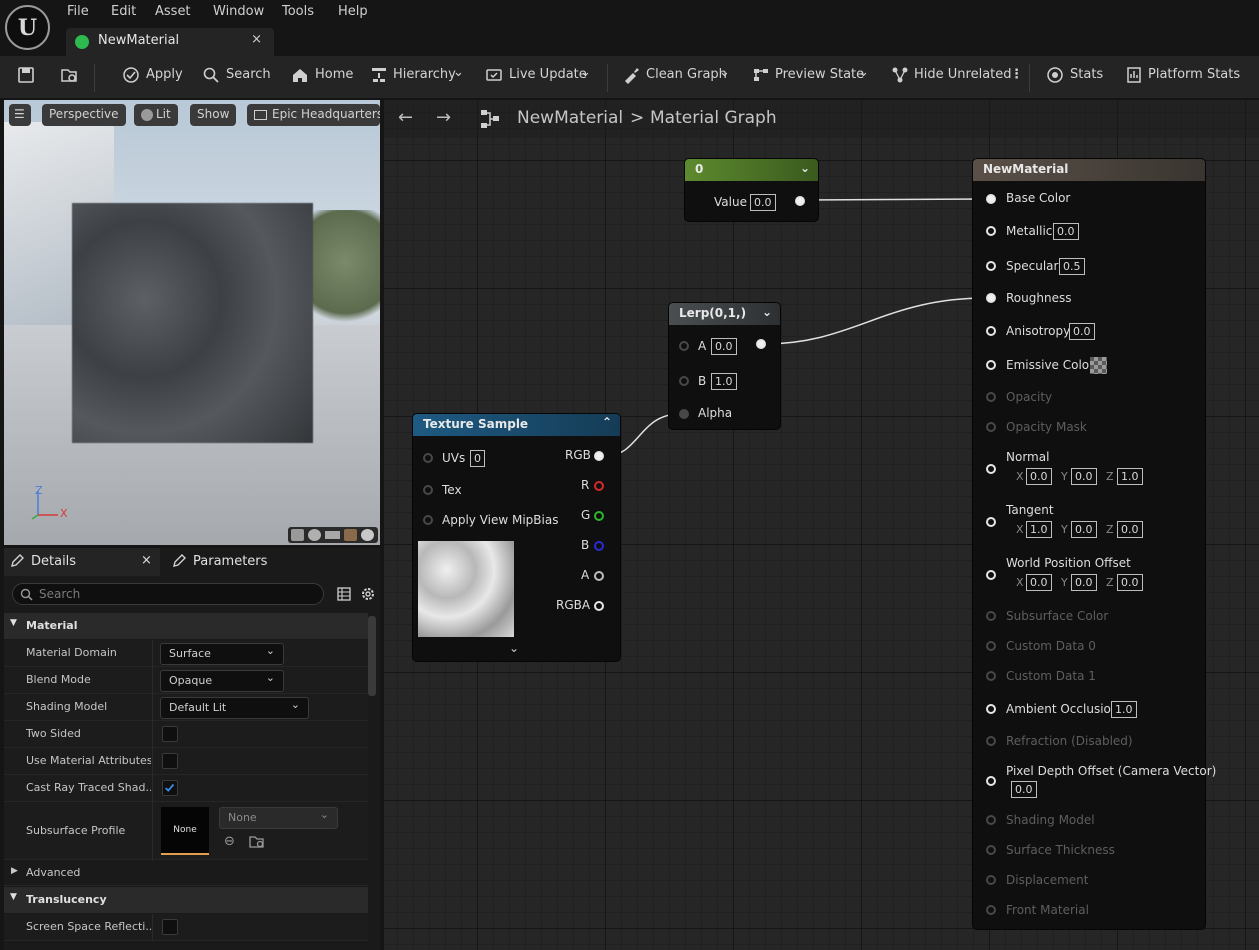 Image resolution: width=1259 pixels, height=950 pixels. What do you see at coordinates (991, 266) in the screenshot?
I see `specular-pin` at bounding box center [991, 266].